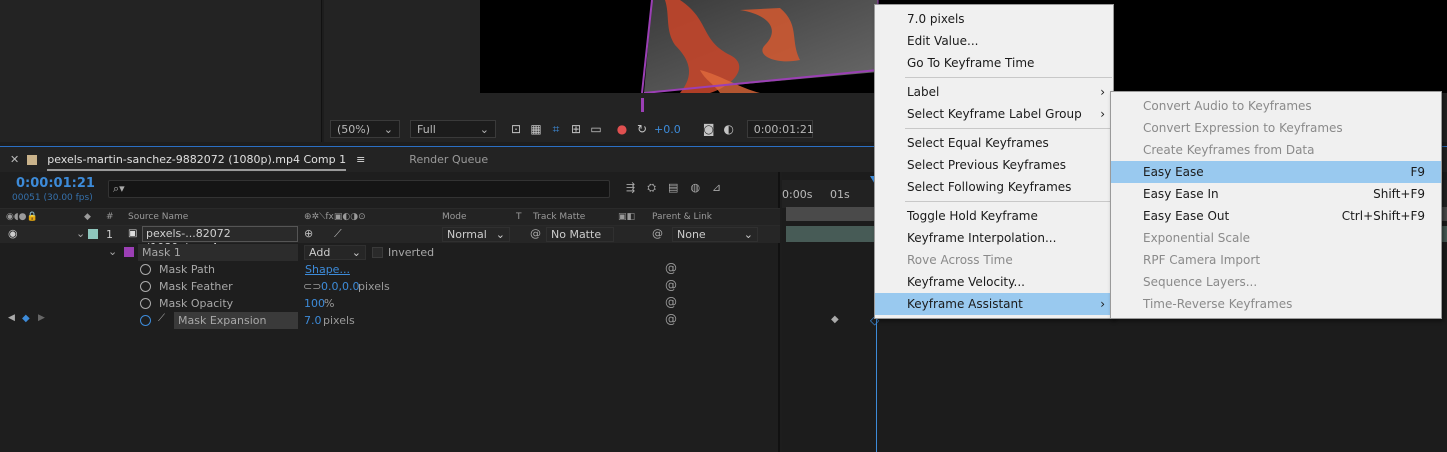 The height and width of the screenshot is (452, 1447). What do you see at coordinates (454, 217) in the screenshot?
I see `mode-header: Mode` at bounding box center [454, 217].